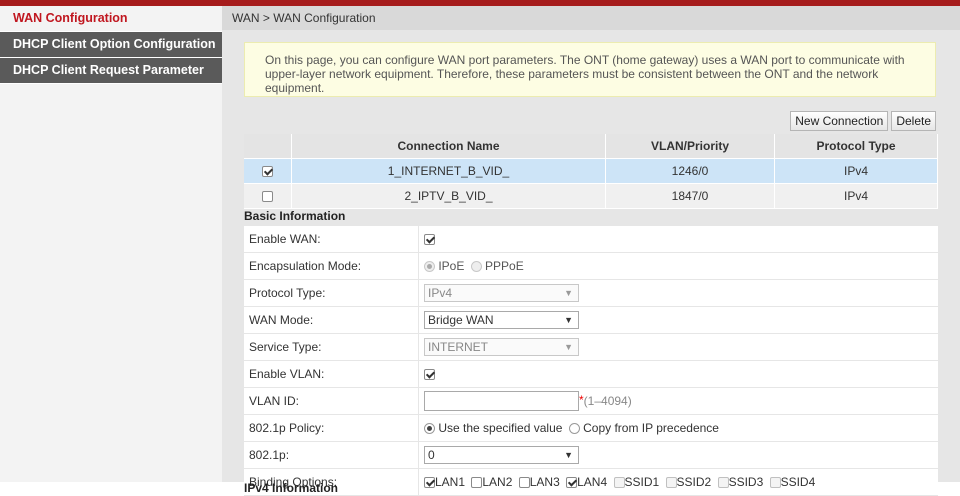  Describe the element at coordinates (331, 320) in the screenshot. I see `wan-mode-label: WAN Mode:` at that location.